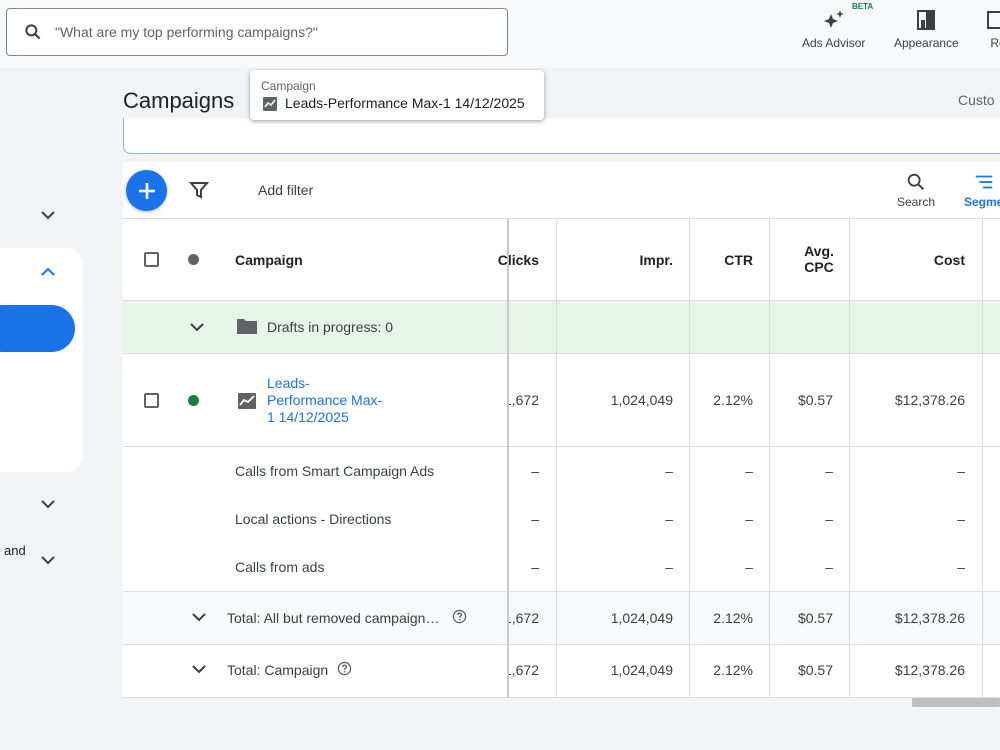  Describe the element at coordinates (508, 458) in the screenshot. I see `frozen-column-divider` at that location.